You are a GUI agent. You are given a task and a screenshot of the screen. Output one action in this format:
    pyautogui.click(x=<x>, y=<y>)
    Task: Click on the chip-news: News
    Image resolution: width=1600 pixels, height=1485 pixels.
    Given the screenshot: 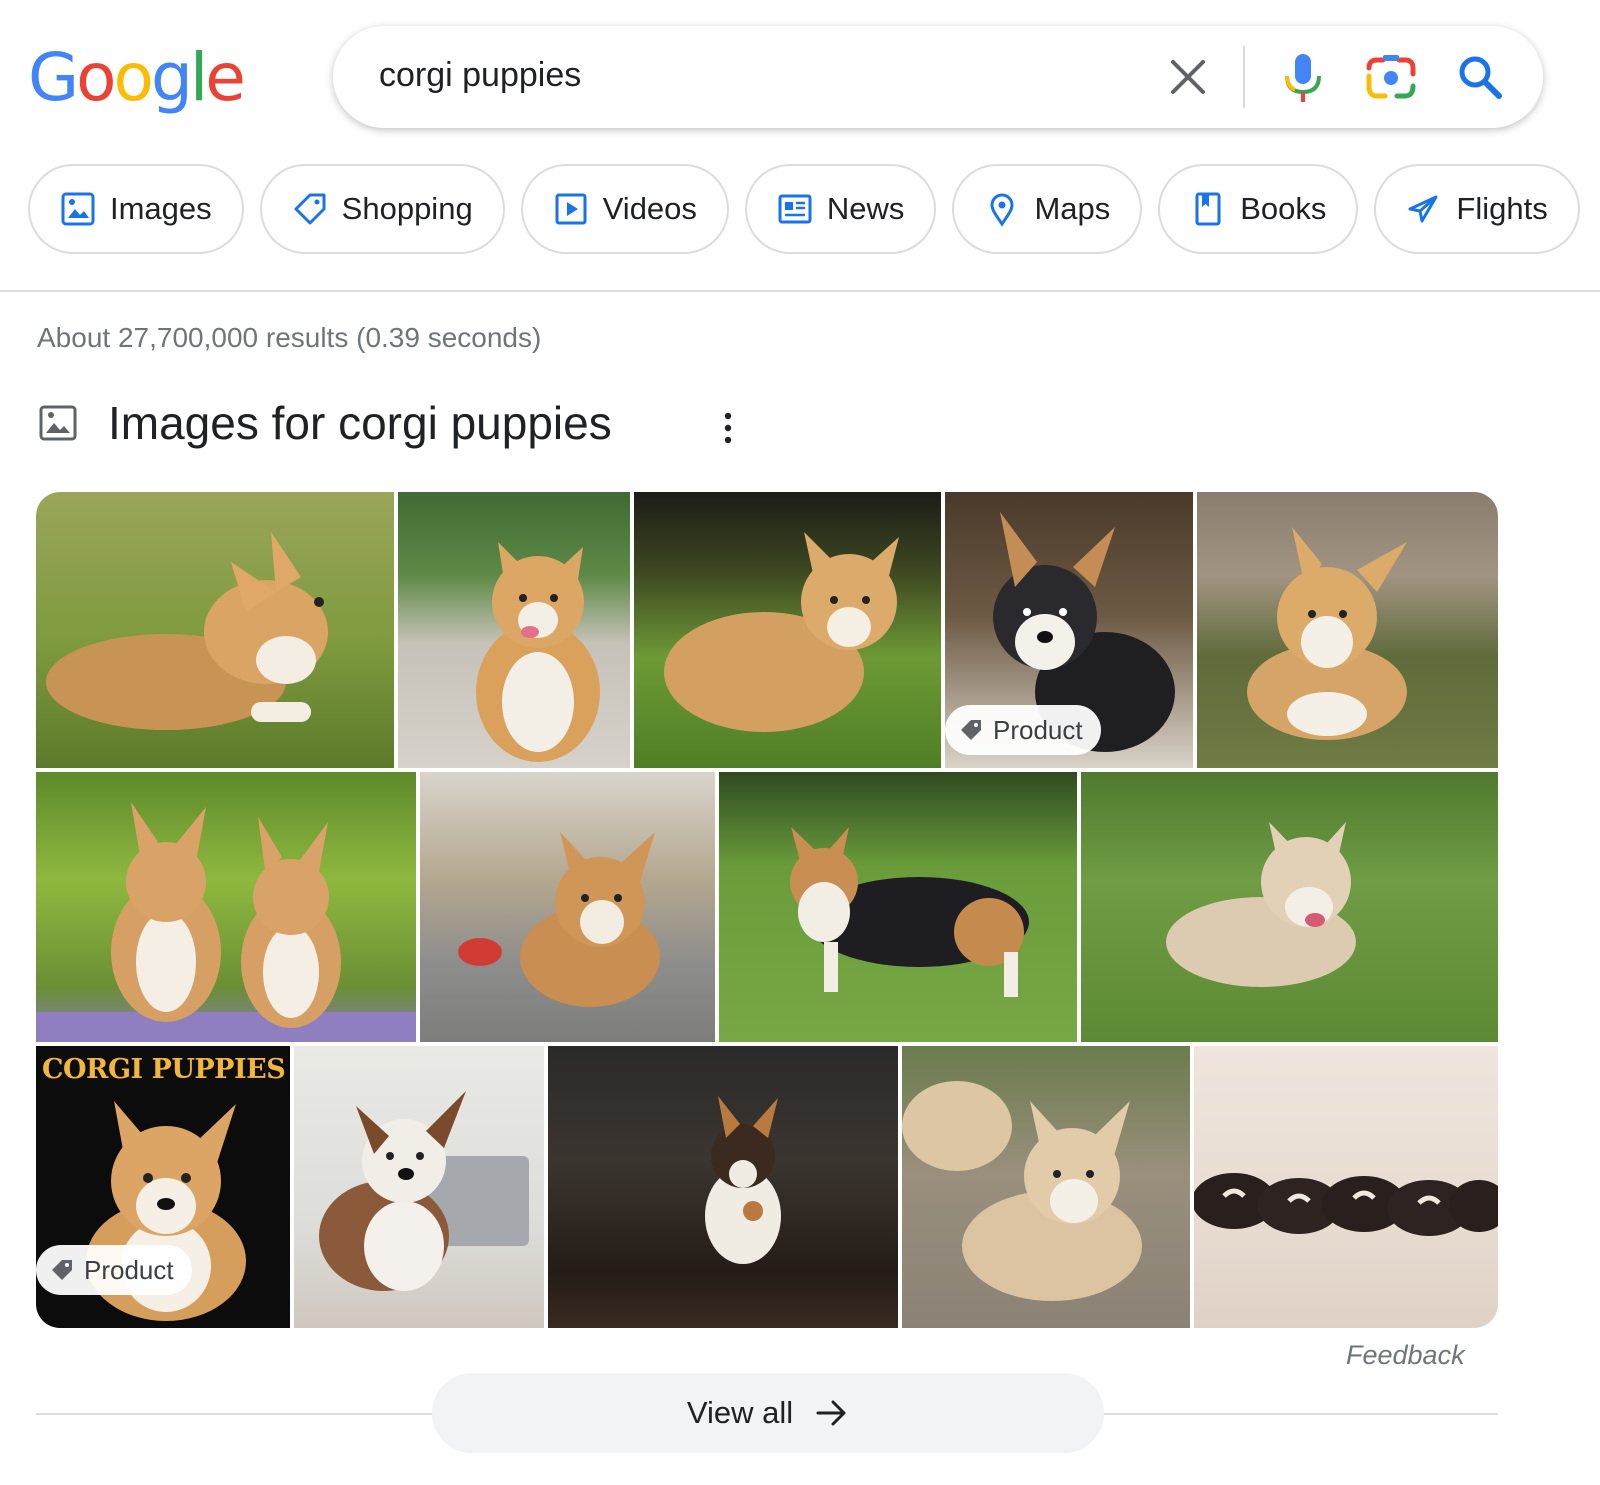 What is the action you would take?
    pyautogui.click(x=840, y=209)
    